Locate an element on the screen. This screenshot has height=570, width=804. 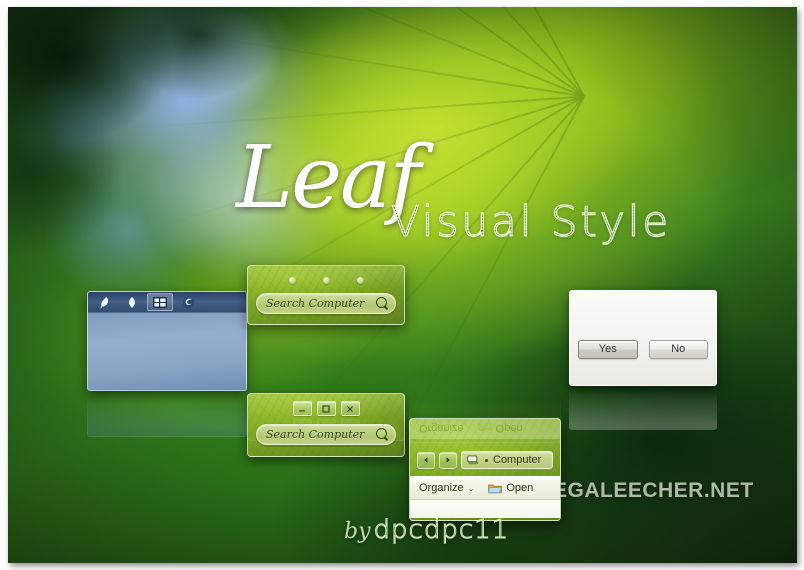
confirm-dialog-window: Yes No is located at coordinates (643, 338).